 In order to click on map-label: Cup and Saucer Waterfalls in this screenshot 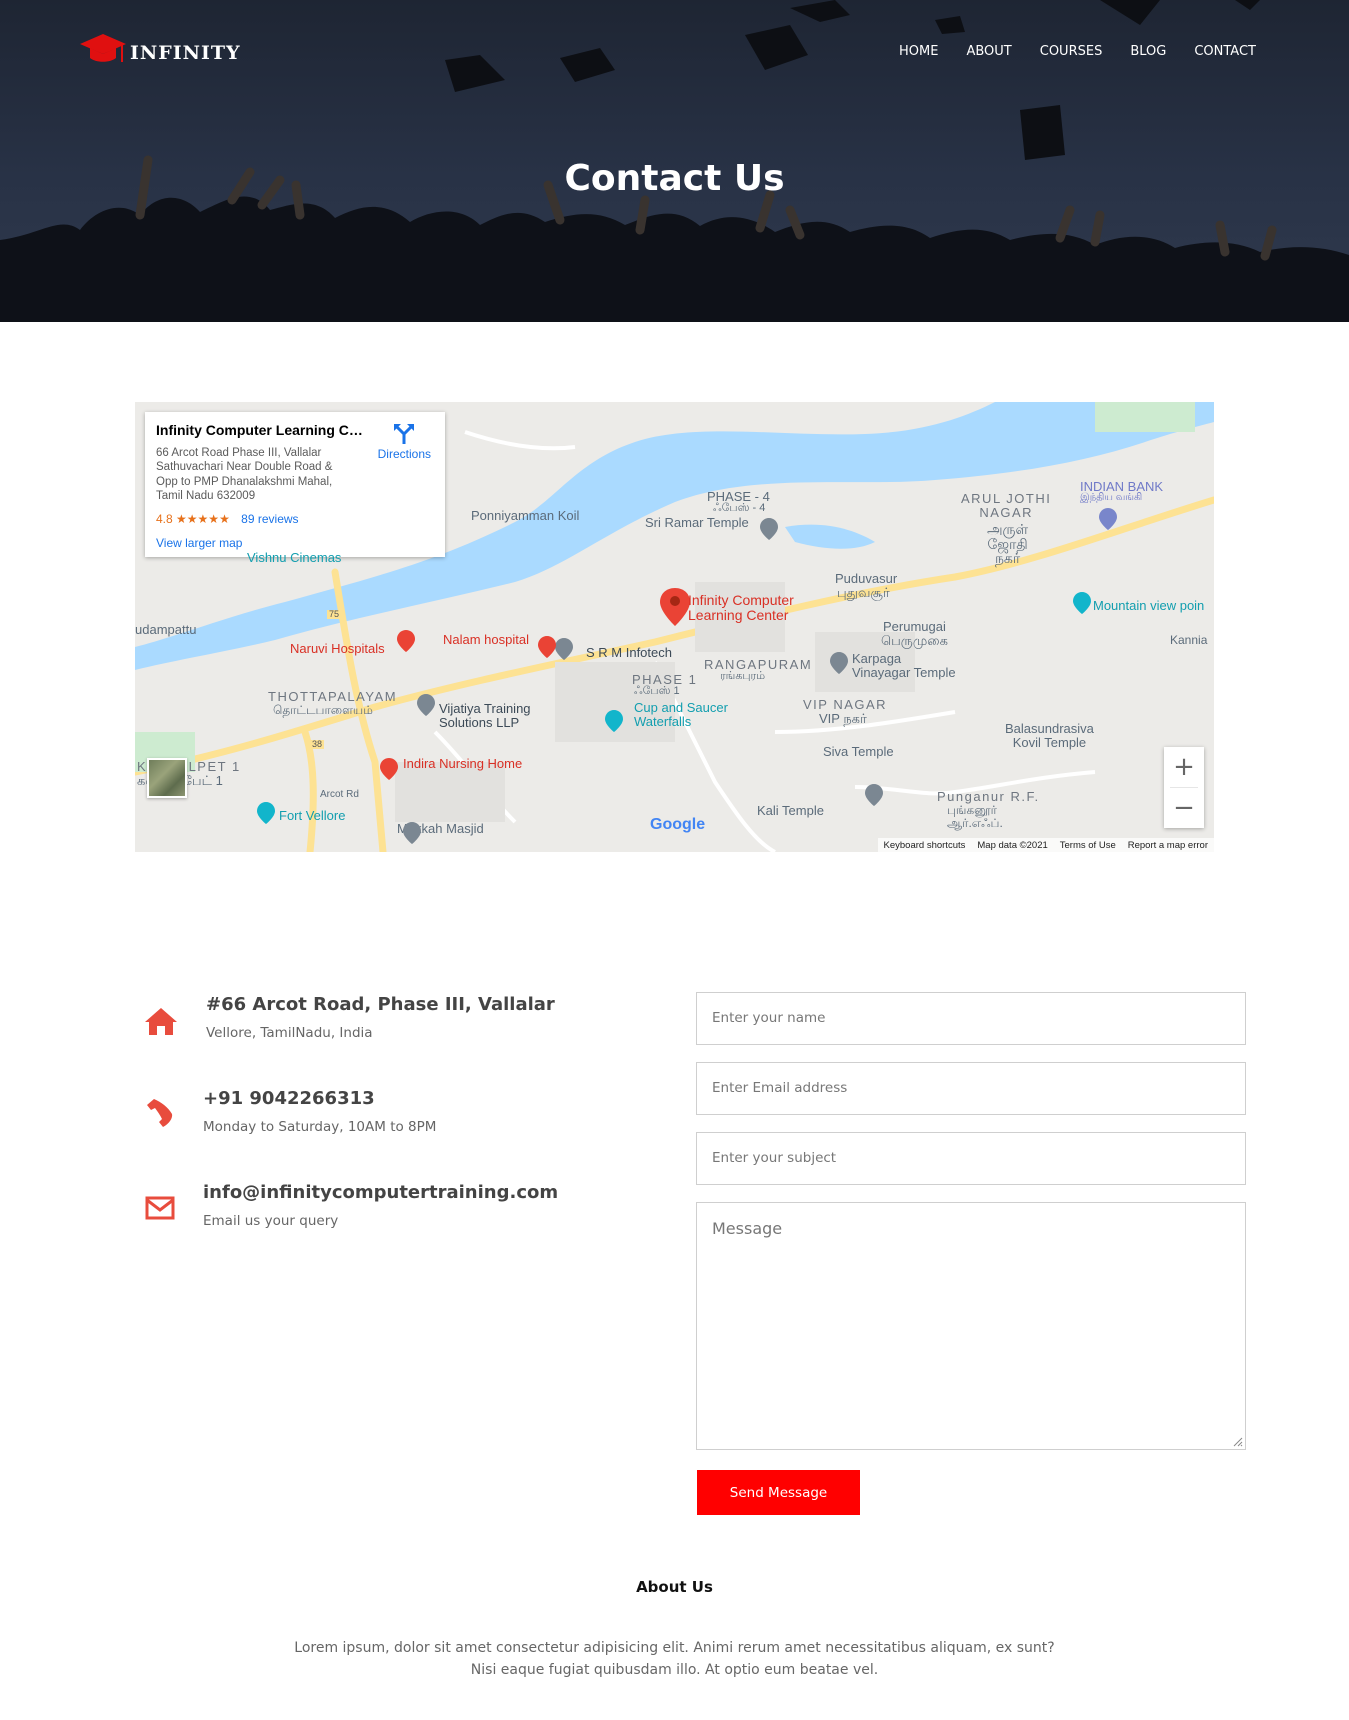, I will do `click(681, 714)`.